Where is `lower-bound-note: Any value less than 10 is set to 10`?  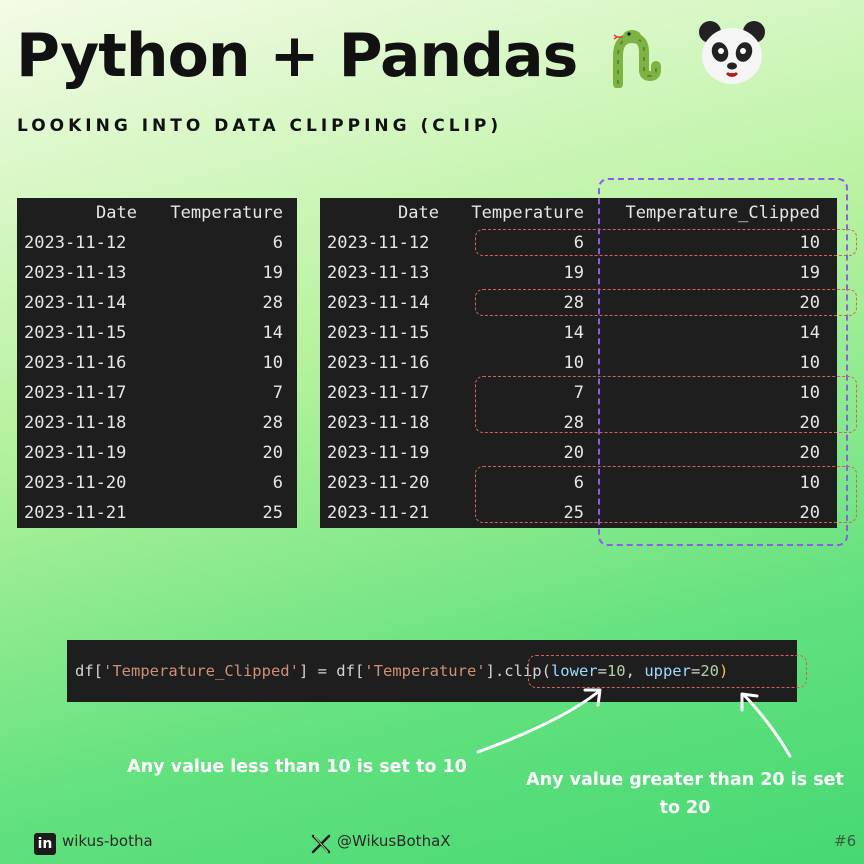 lower-bound-note: Any value less than 10 is set to 10 is located at coordinates (297, 767).